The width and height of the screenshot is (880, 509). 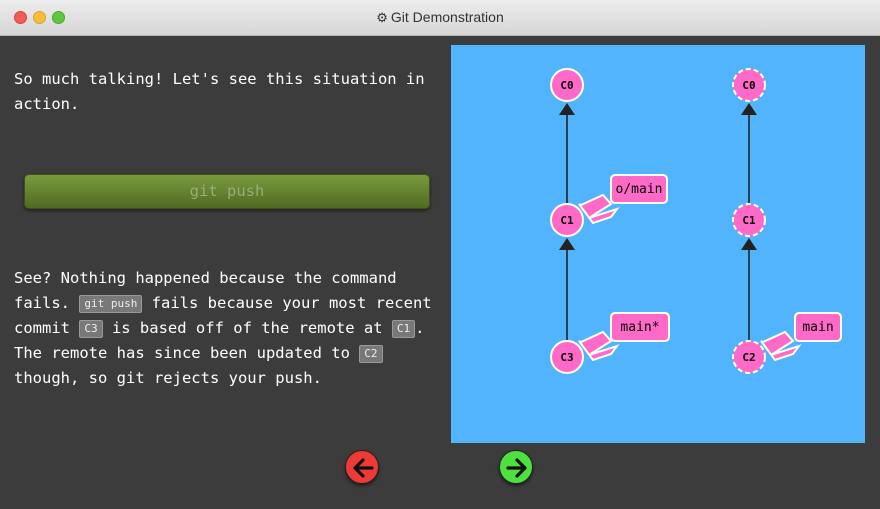 I want to click on code-c3: C3, so click(x=91, y=329).